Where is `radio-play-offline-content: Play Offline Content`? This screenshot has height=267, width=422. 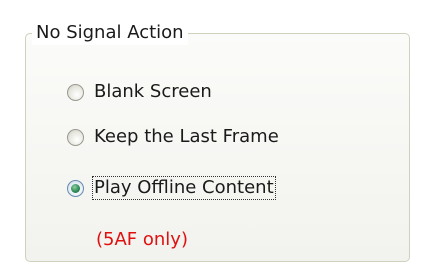
radio-play-offline-content: Play Offline Content is located at coordinates (171, 188).